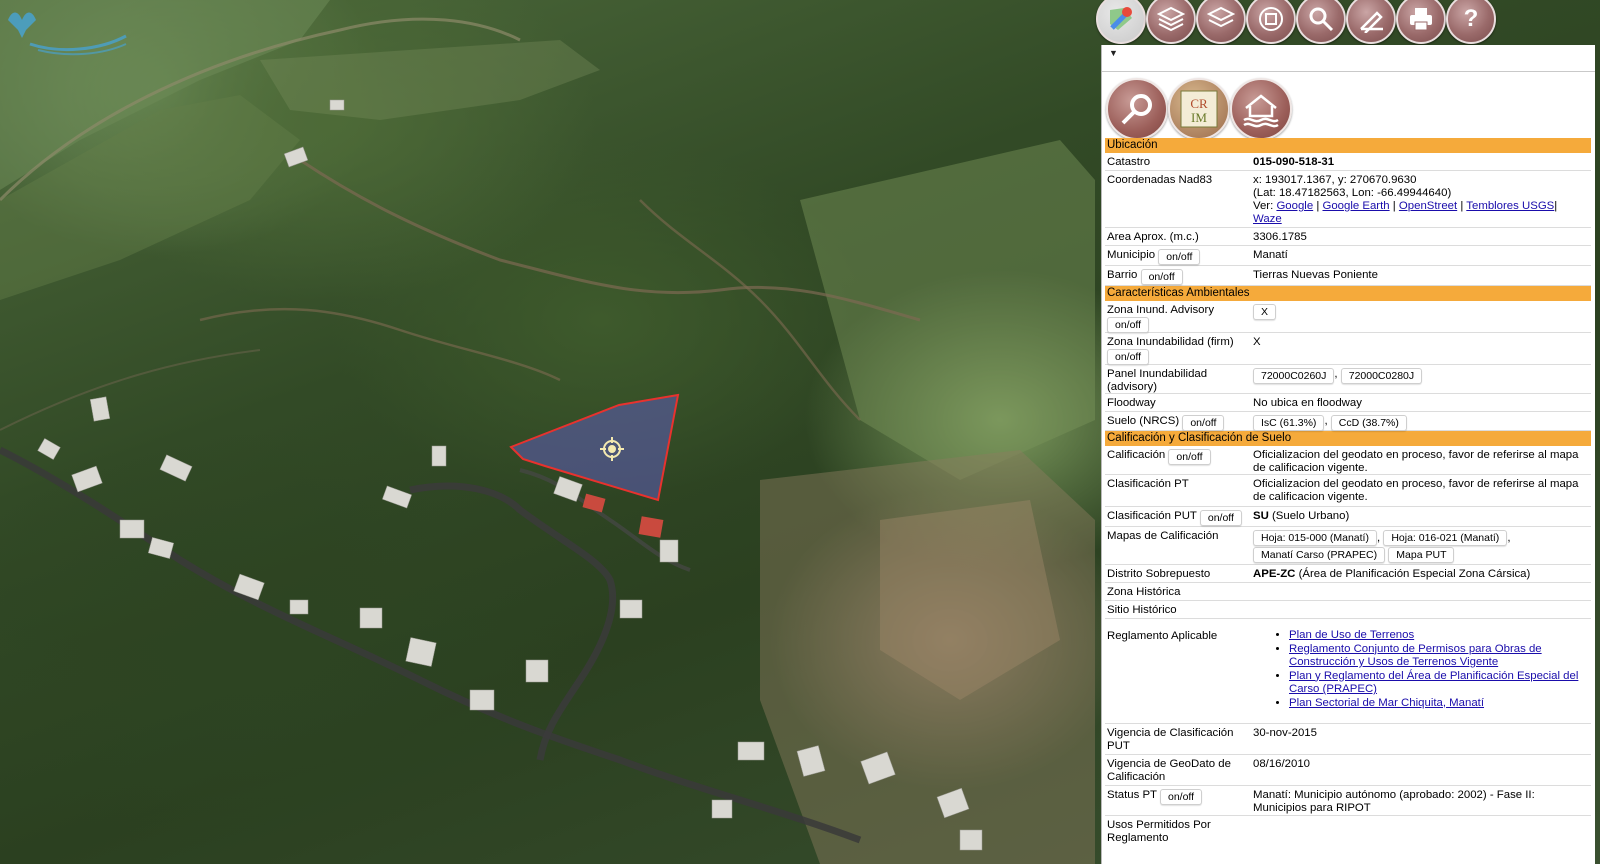 This screenshot has width=1600, height=864. What do you see at coordinates (1137, 109) in the screenshot?
I see `search-parcel-icon` at bounding box center [1137, 109].